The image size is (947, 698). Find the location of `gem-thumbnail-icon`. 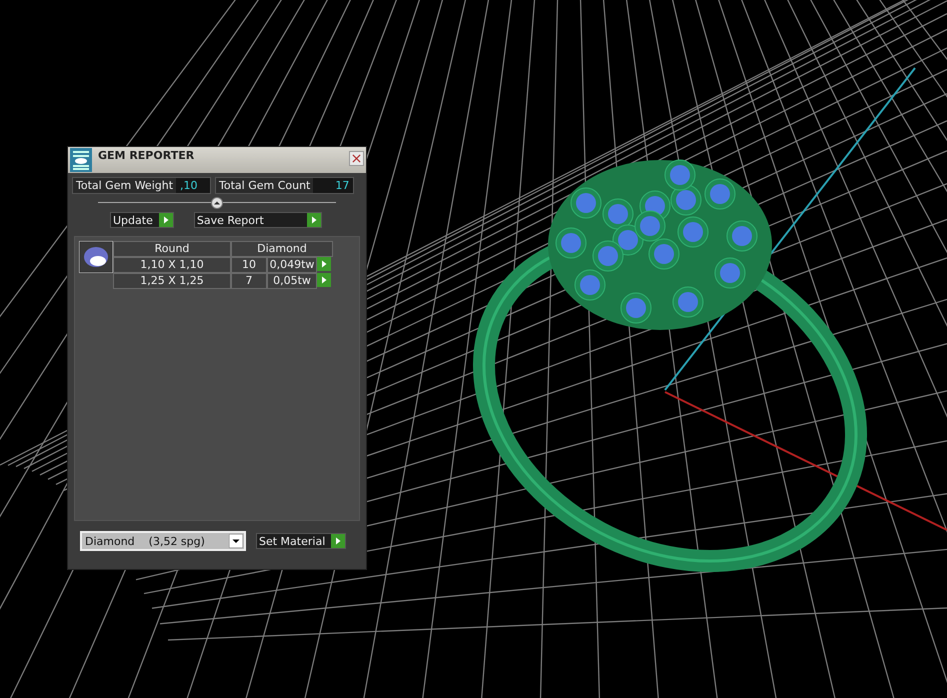

gem-thumbnail-icon is located at coordinates (96, 257).